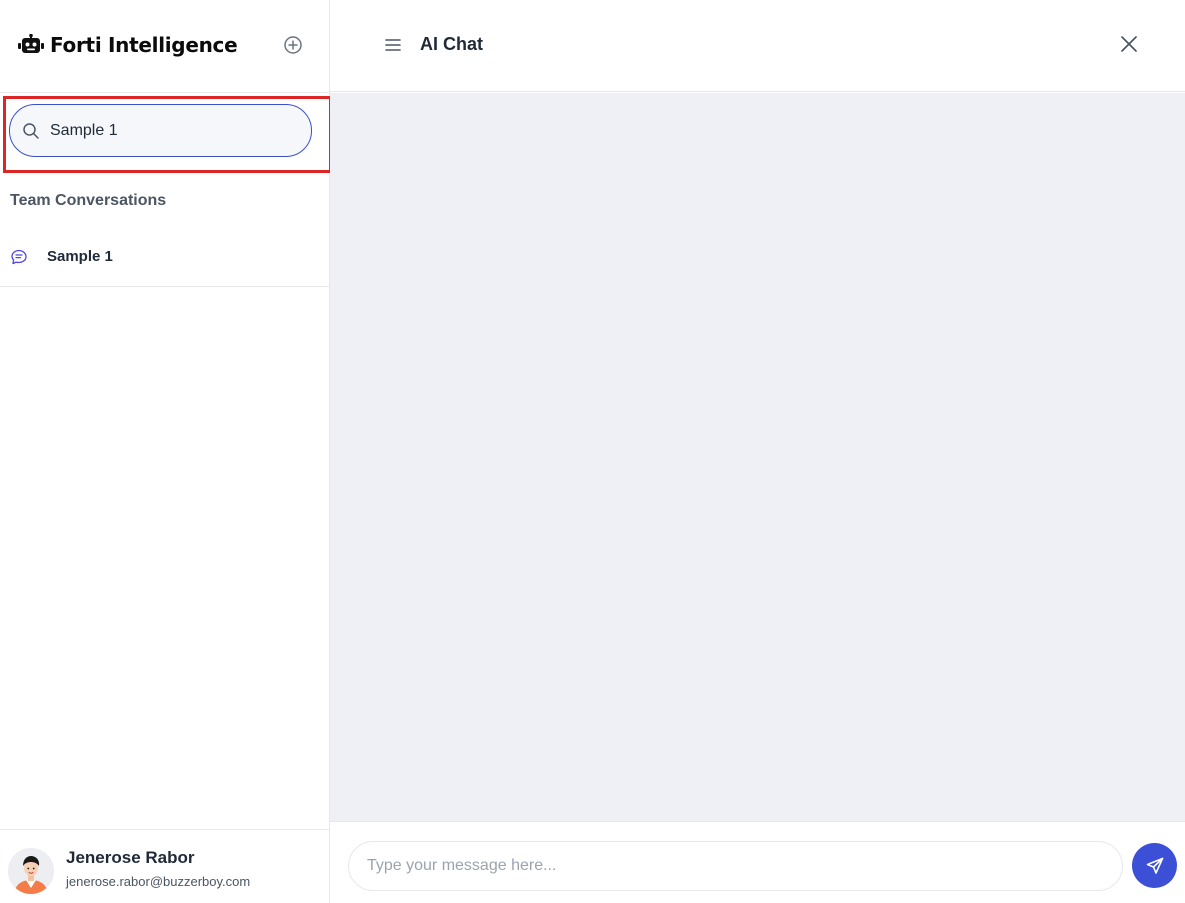 This screenshot has width=1185, height=903. What do you see at coordinates (80, 256) in the screenshot?
I see `conversation-label: Sample 1` at bounding box center [80, 256].